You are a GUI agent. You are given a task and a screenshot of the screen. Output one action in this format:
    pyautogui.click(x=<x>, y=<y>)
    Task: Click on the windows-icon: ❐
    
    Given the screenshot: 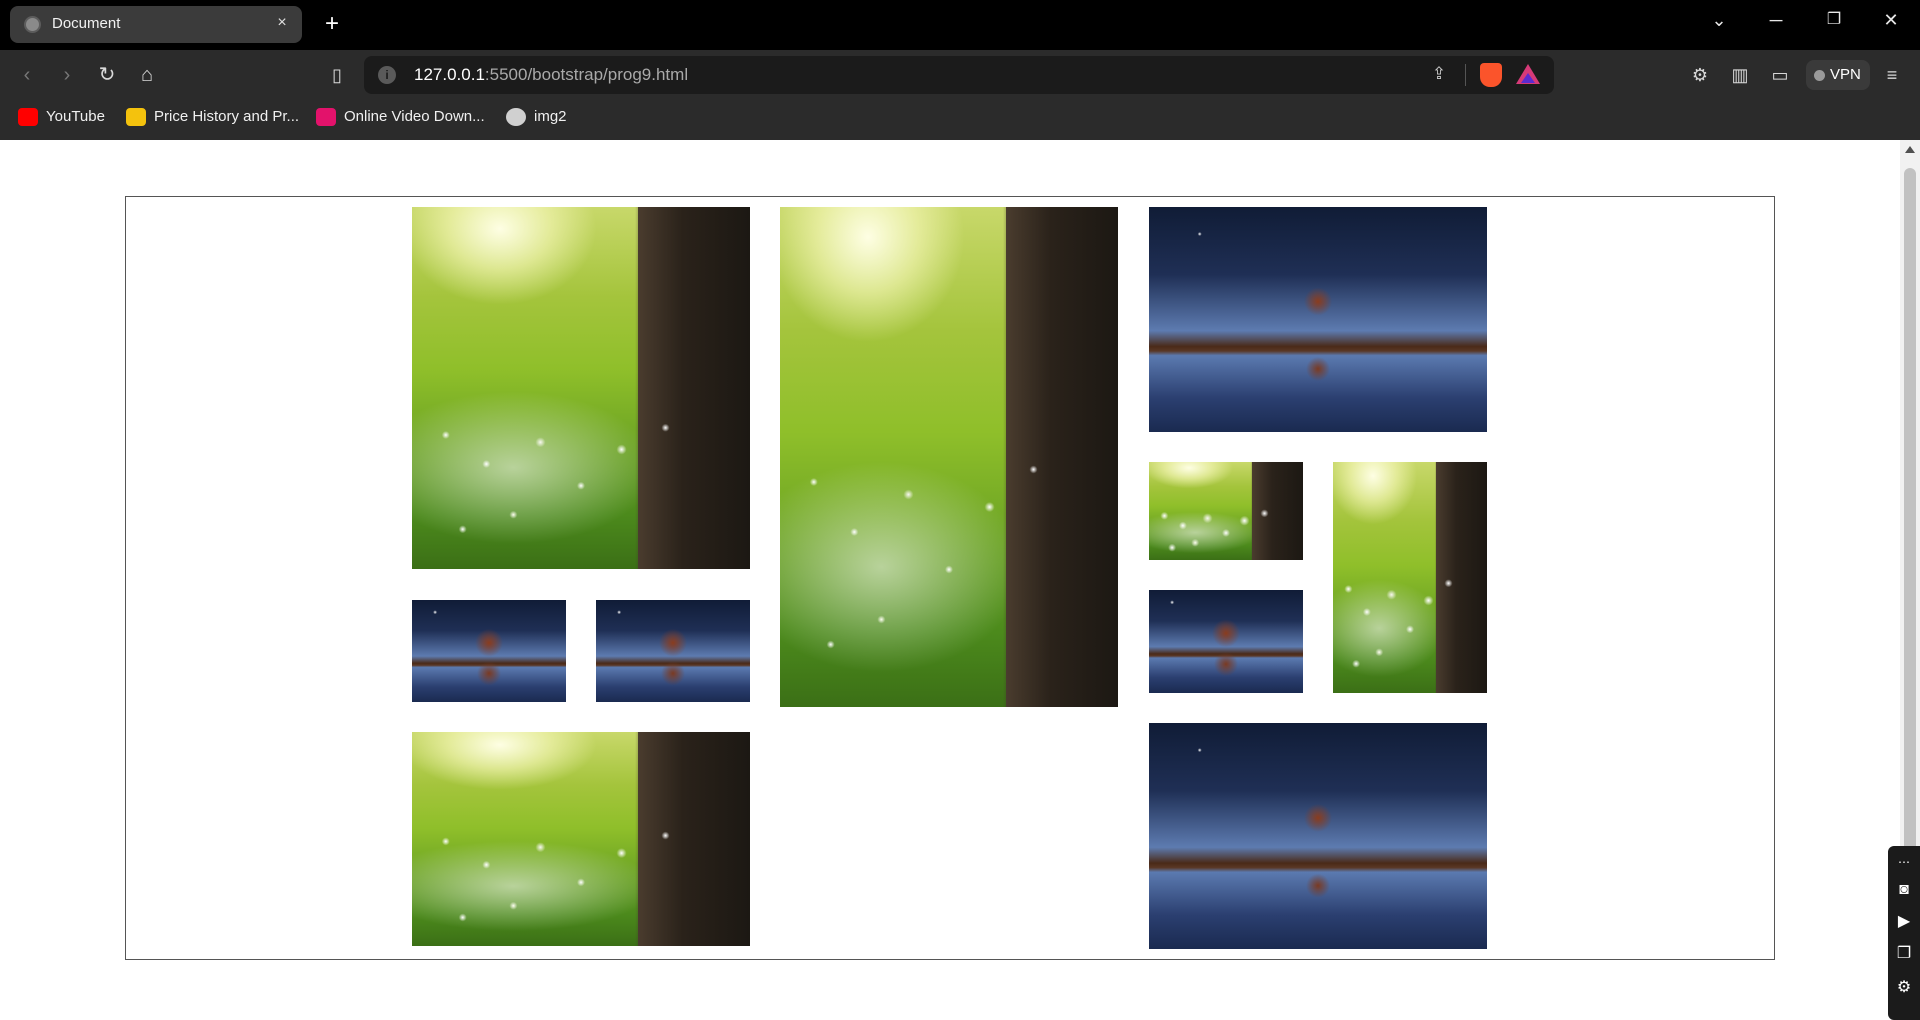 What is the action you would take?
    pyautogui.click(x=1904, y=954)
    